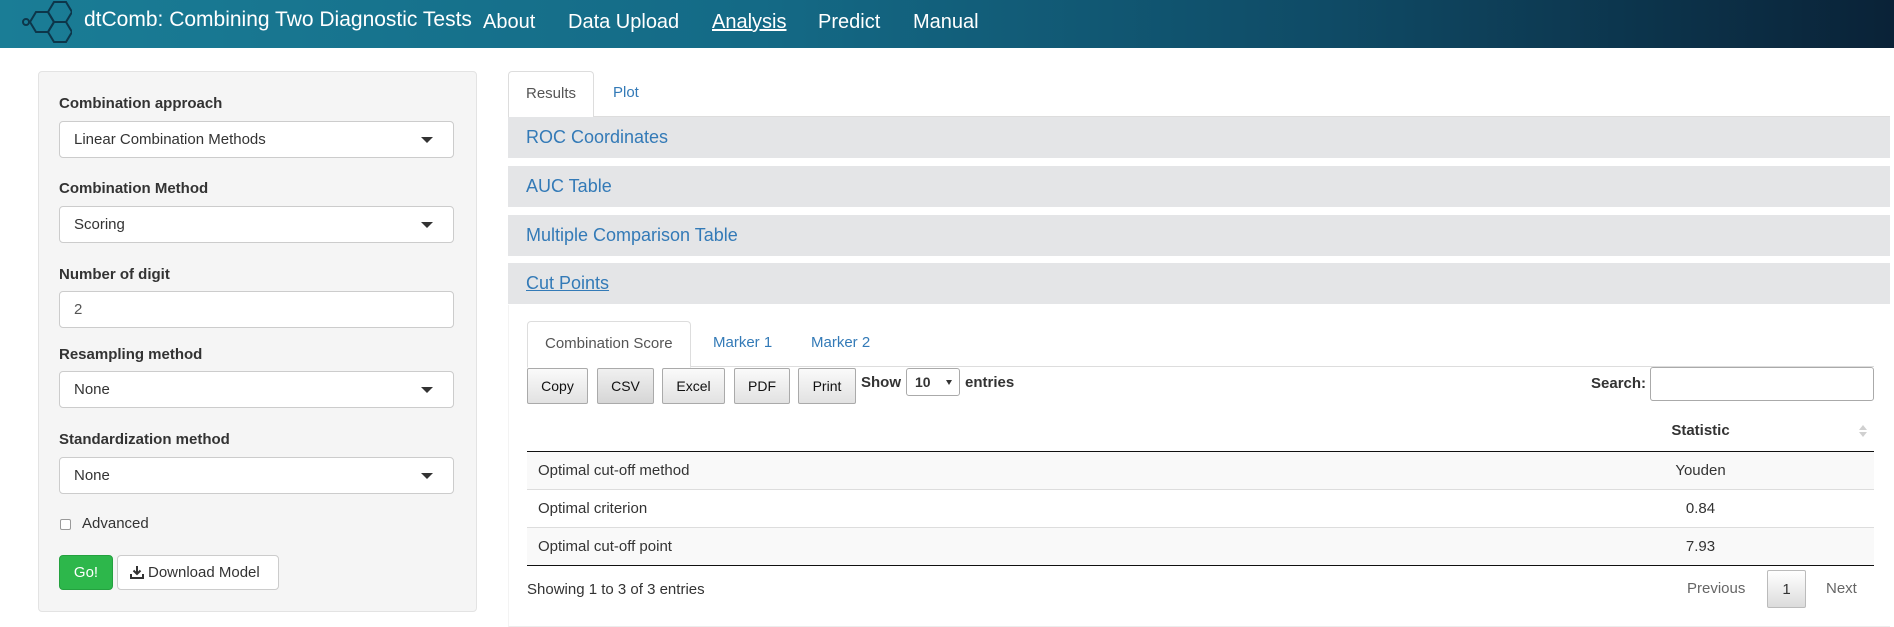 This screenshot has height=627, width=1894. What do you see at coordinates (278, 19) in the screenshot?
I see `app-title: dtComb: Combining Two Diagnostic Tests` at bounding box center [278, 19].